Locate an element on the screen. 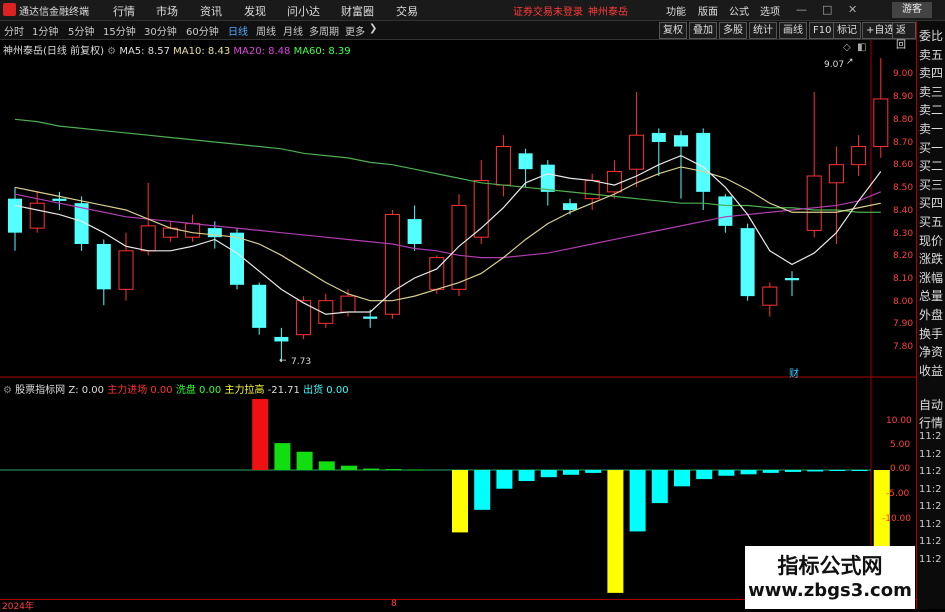  tab-1min: 1分钟 is located at coordinates (45, 30).